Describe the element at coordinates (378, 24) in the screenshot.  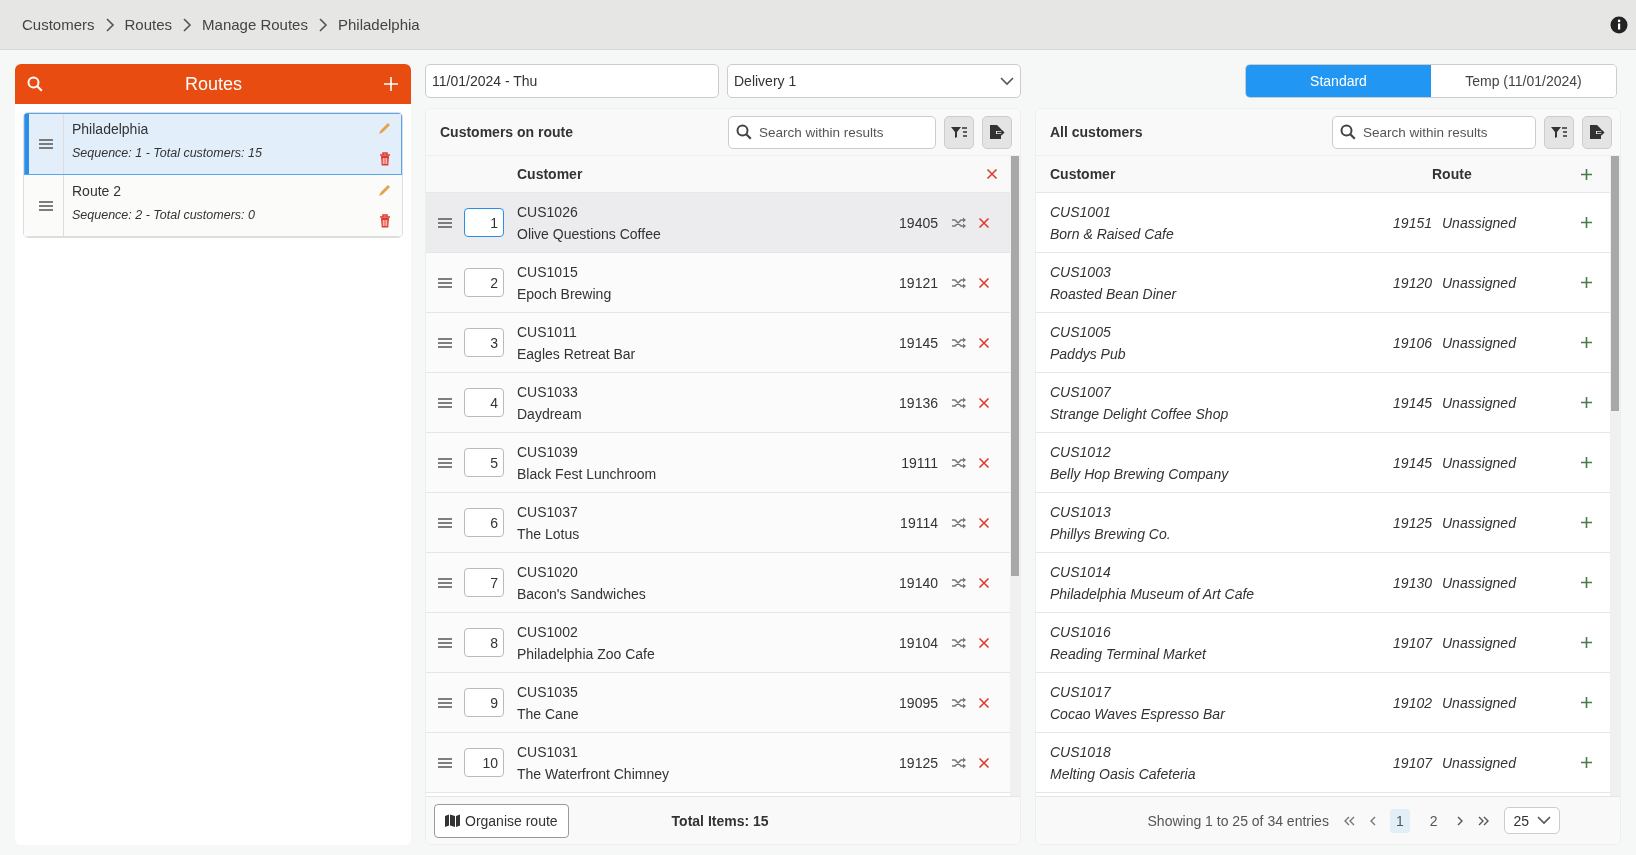
I see `breadcrumb-link: Philadelphia` at that location.